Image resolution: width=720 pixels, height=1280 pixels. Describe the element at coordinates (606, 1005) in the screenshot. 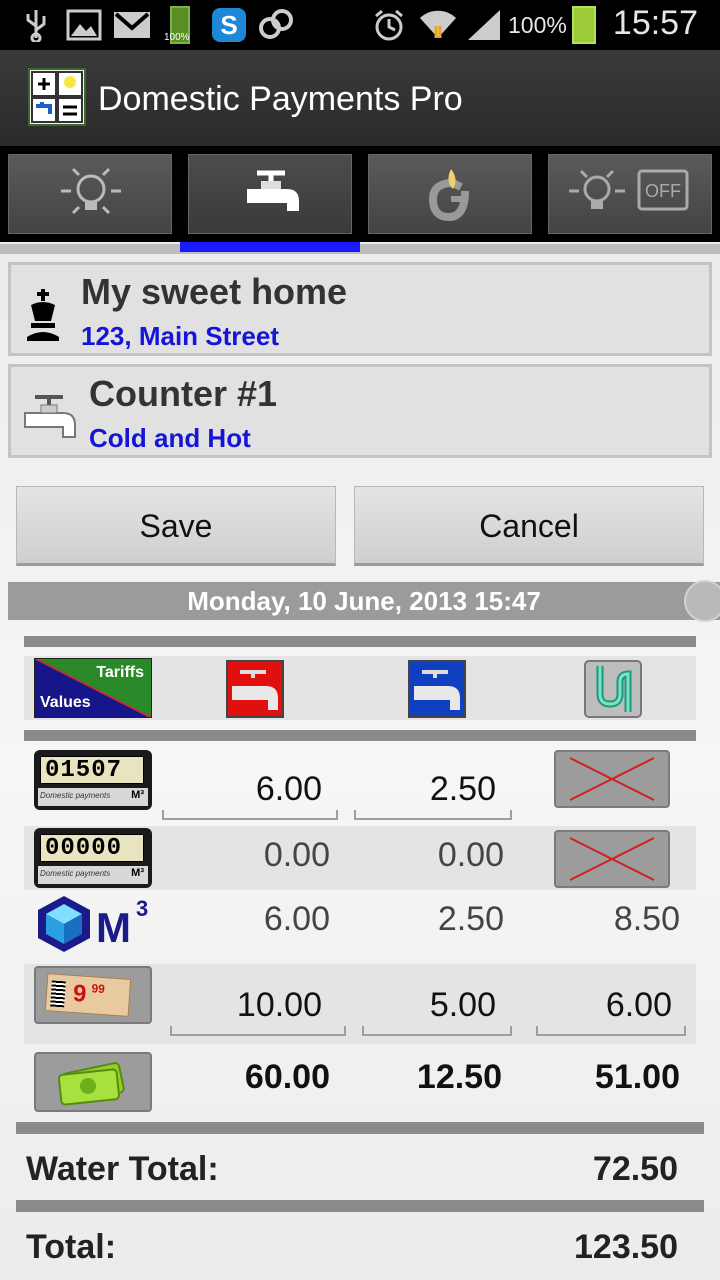

I see `tariff-sewage-input: 6.00` at that location.